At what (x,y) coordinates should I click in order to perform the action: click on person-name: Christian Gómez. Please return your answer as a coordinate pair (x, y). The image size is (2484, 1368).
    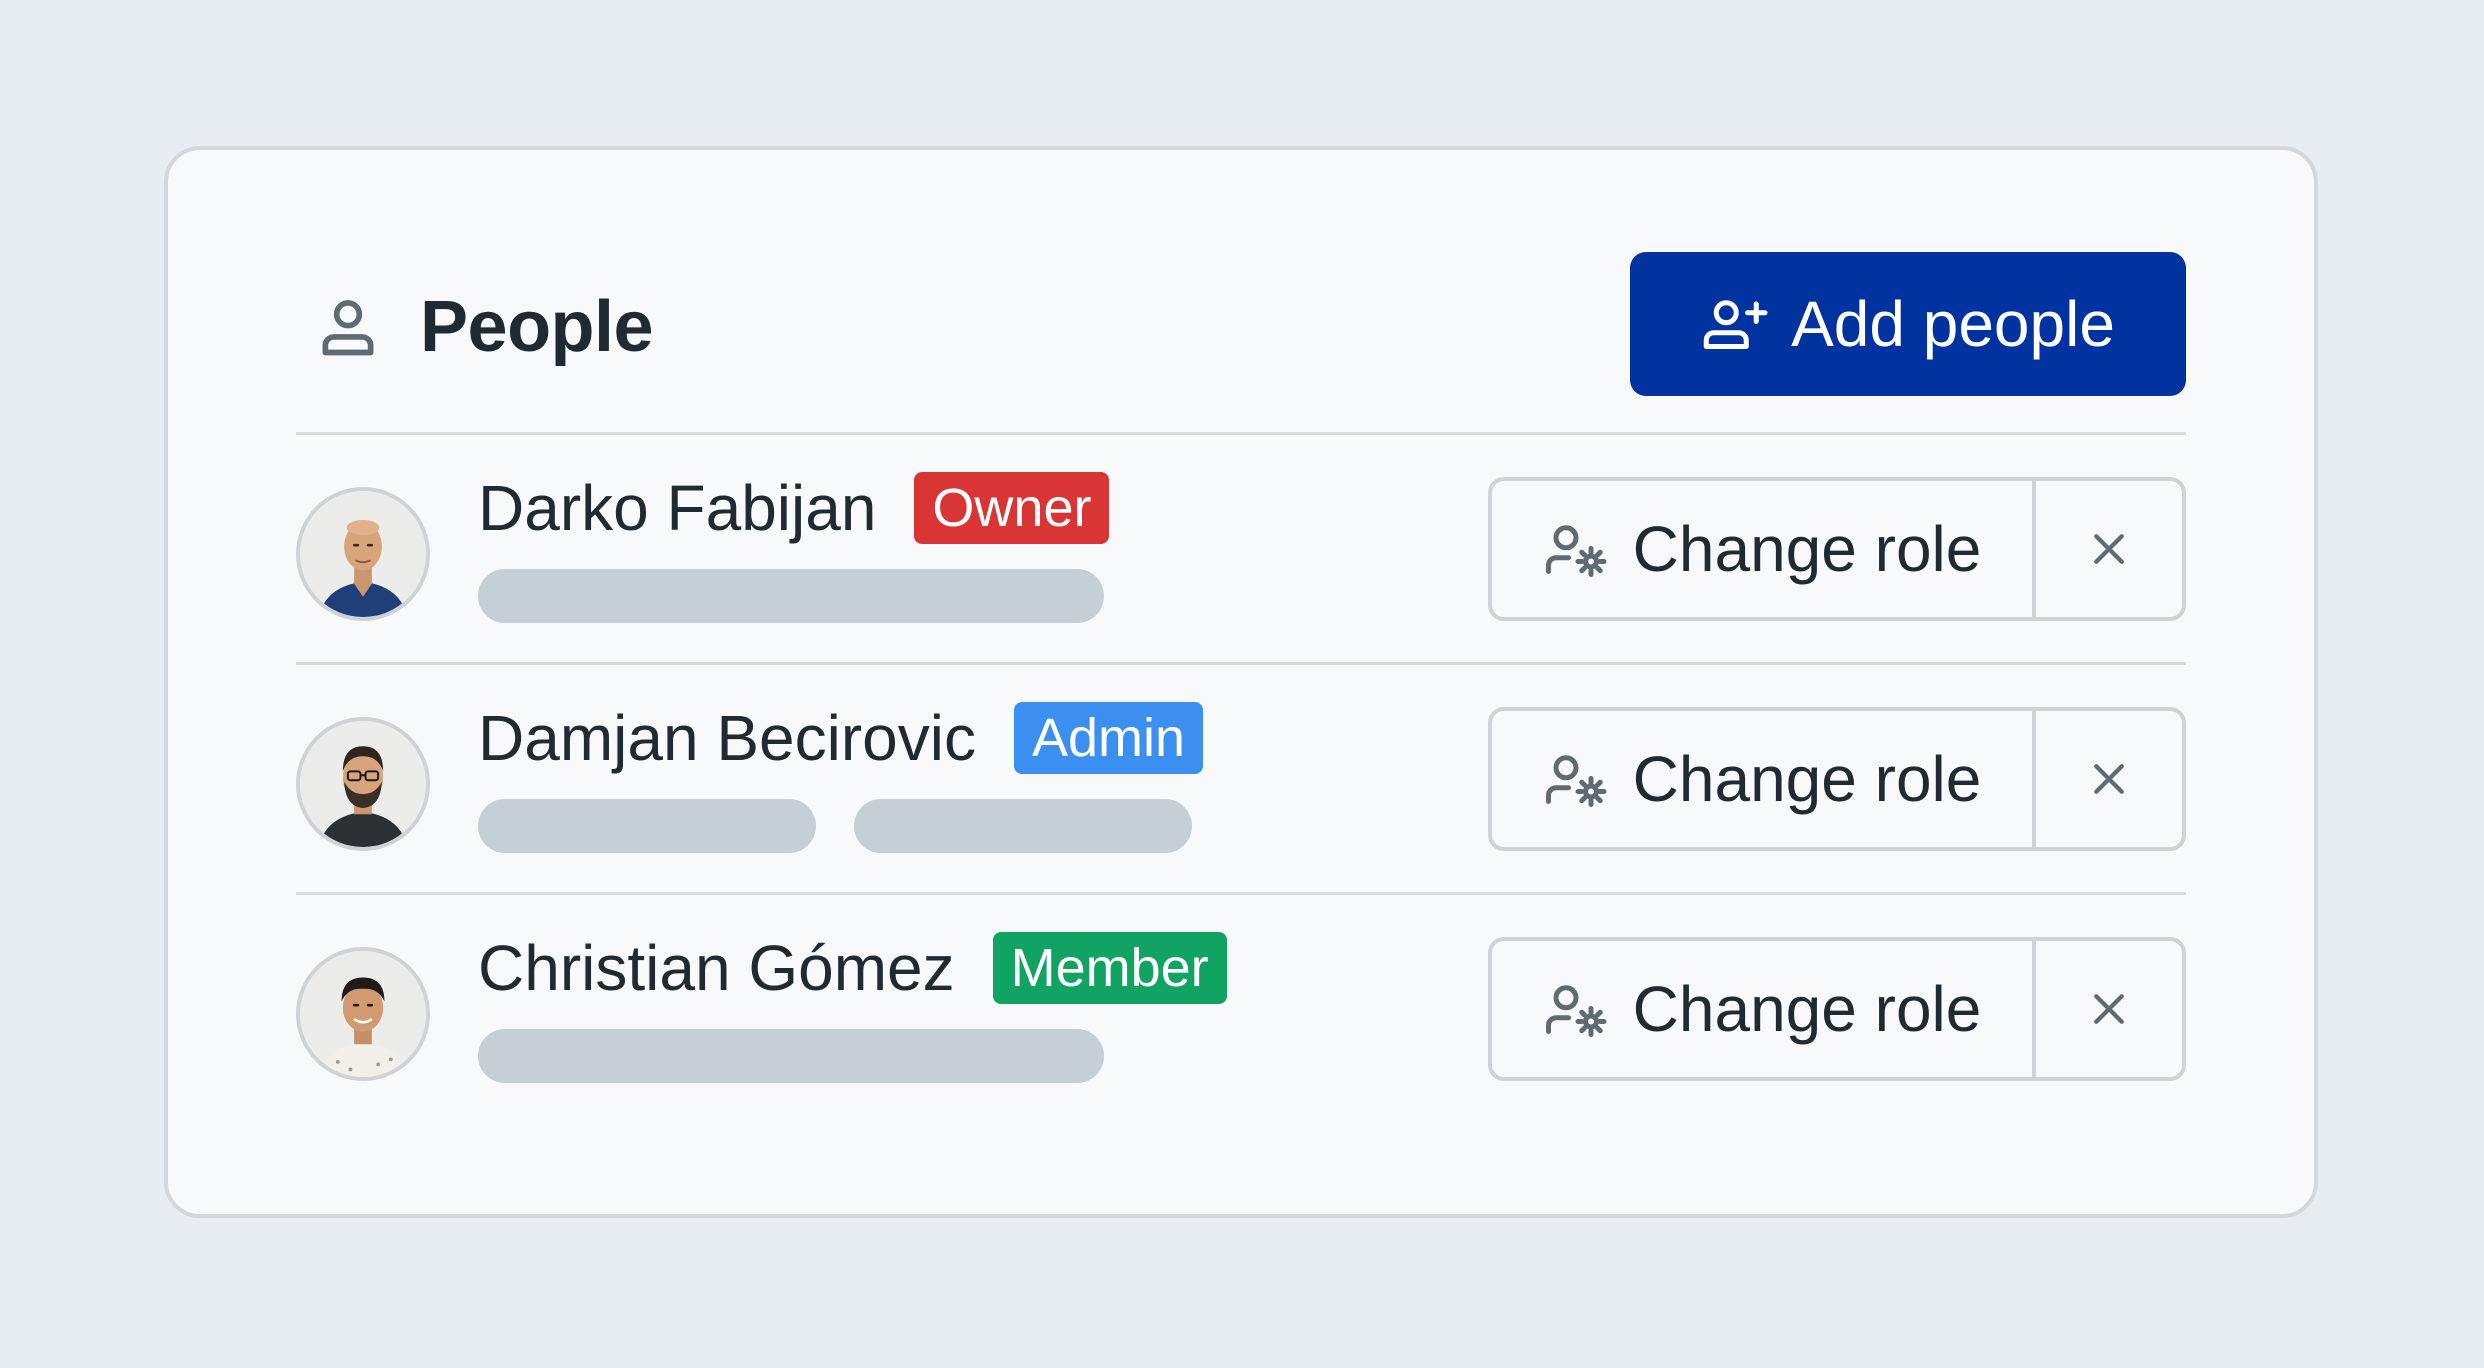
    Looking at the image, I should click on (716, 968).